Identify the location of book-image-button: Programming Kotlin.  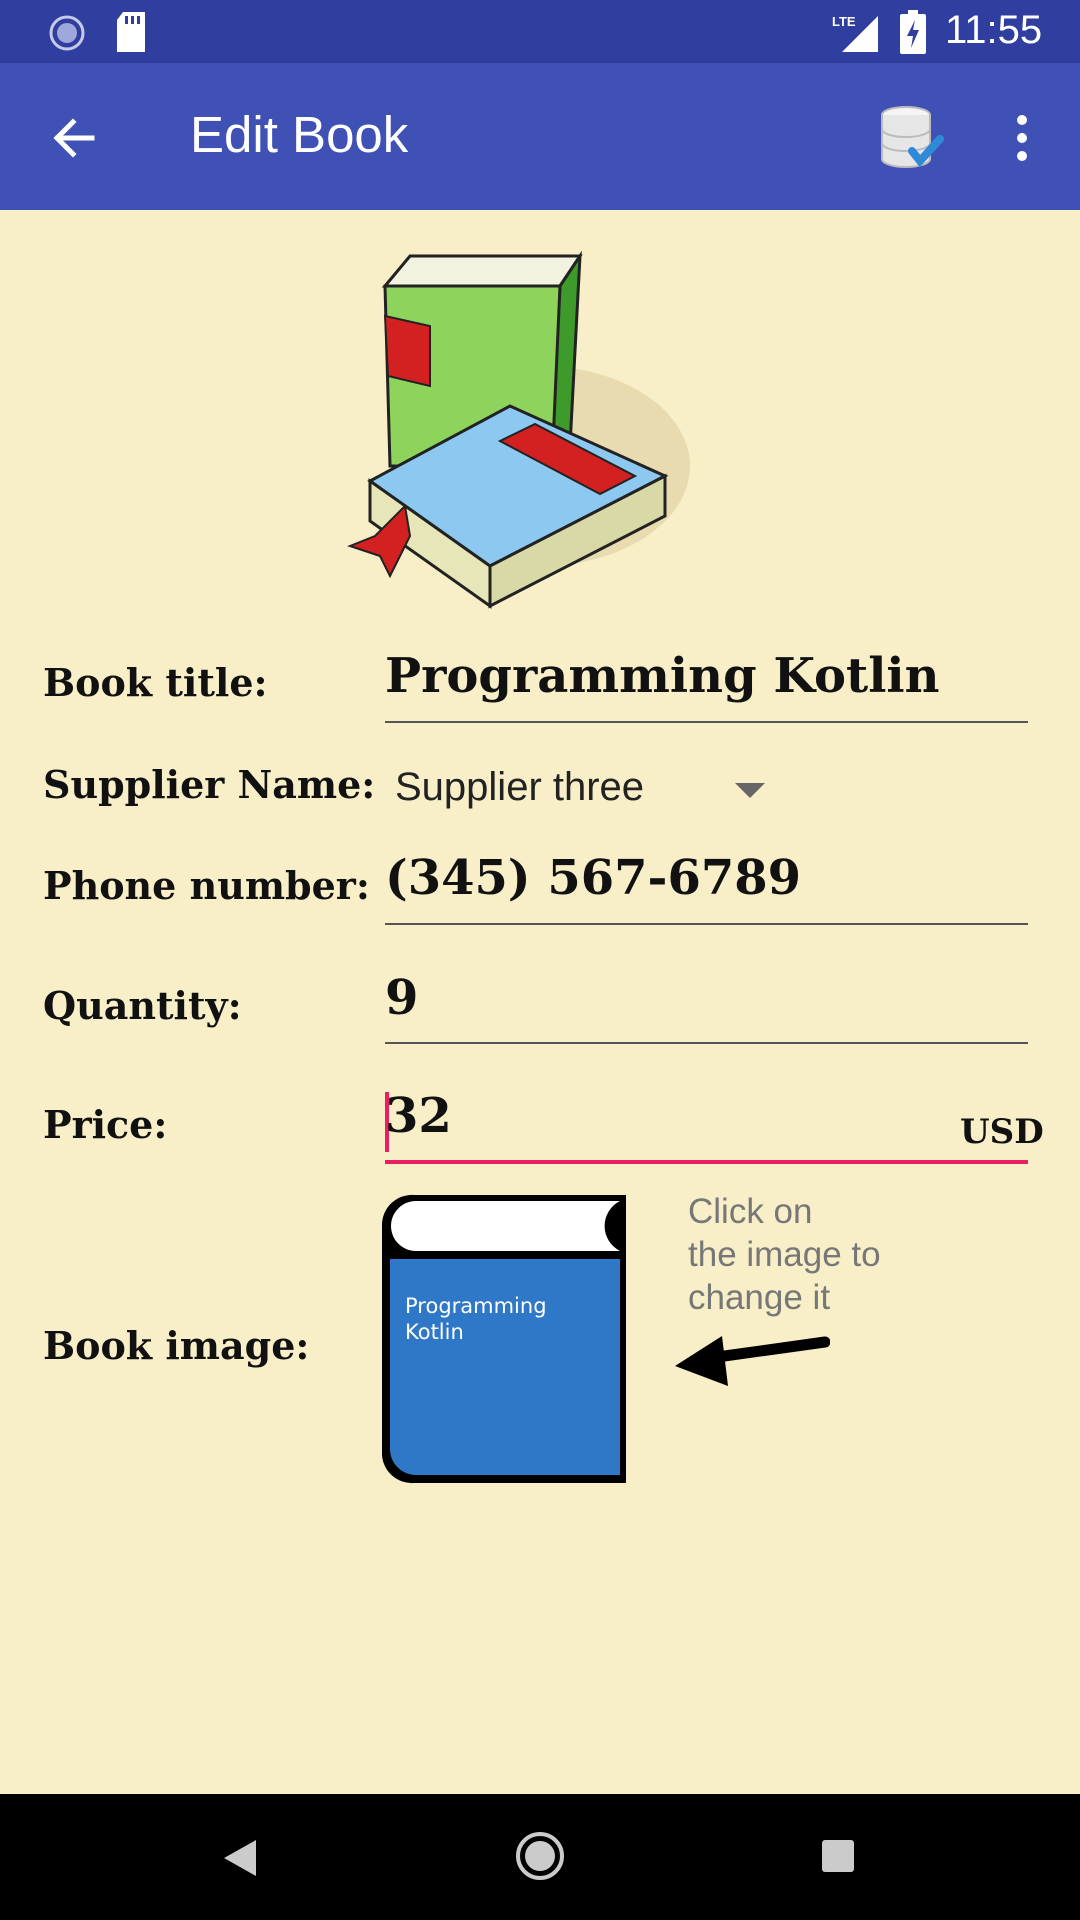
(502, 1335).